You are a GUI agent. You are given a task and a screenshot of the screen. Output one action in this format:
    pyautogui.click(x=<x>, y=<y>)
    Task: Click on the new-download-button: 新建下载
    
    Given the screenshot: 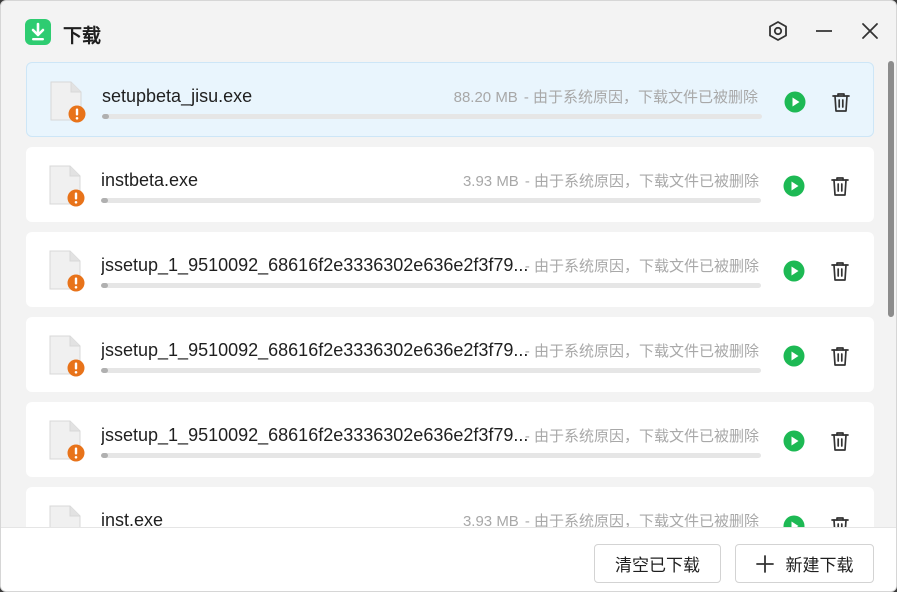 What is the action you would take?
    pyautogui.click(x=804, y=563)
    